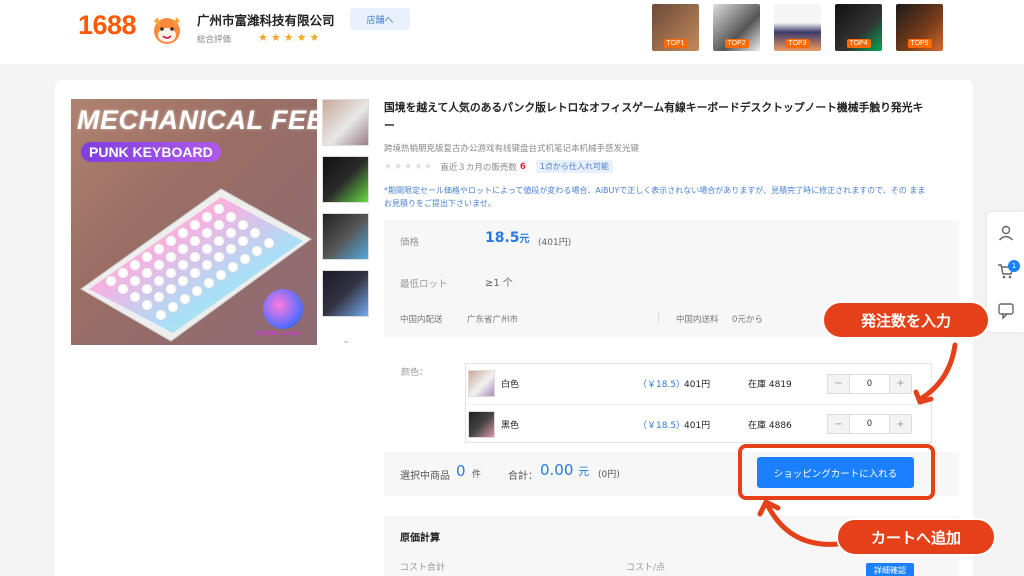 The width and height of the screenshot is (1024, 576). Describe the element at coordinates (938, 371) in the screenshot. I see `annotation-arrow-qty` at that location.